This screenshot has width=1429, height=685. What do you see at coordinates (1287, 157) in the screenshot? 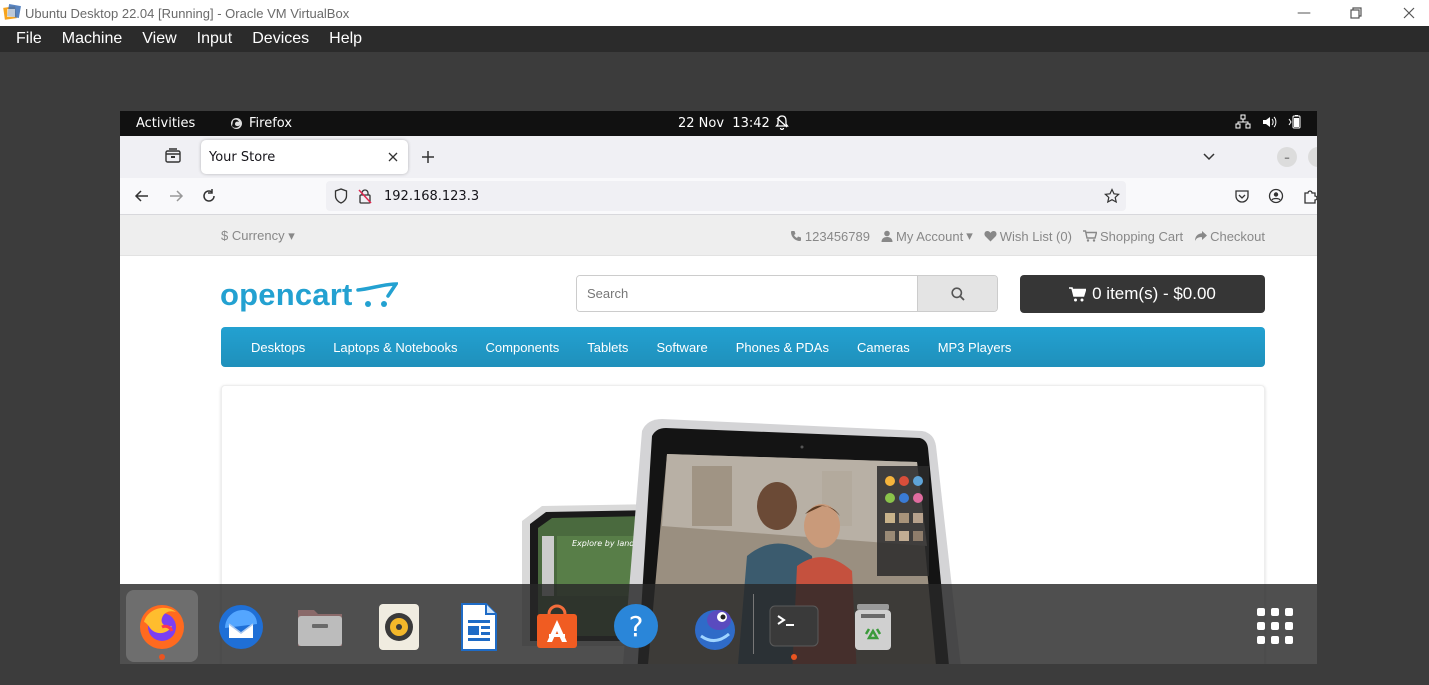
I see `firefox-minimize-button: –` at bounding box center [1287, 157].